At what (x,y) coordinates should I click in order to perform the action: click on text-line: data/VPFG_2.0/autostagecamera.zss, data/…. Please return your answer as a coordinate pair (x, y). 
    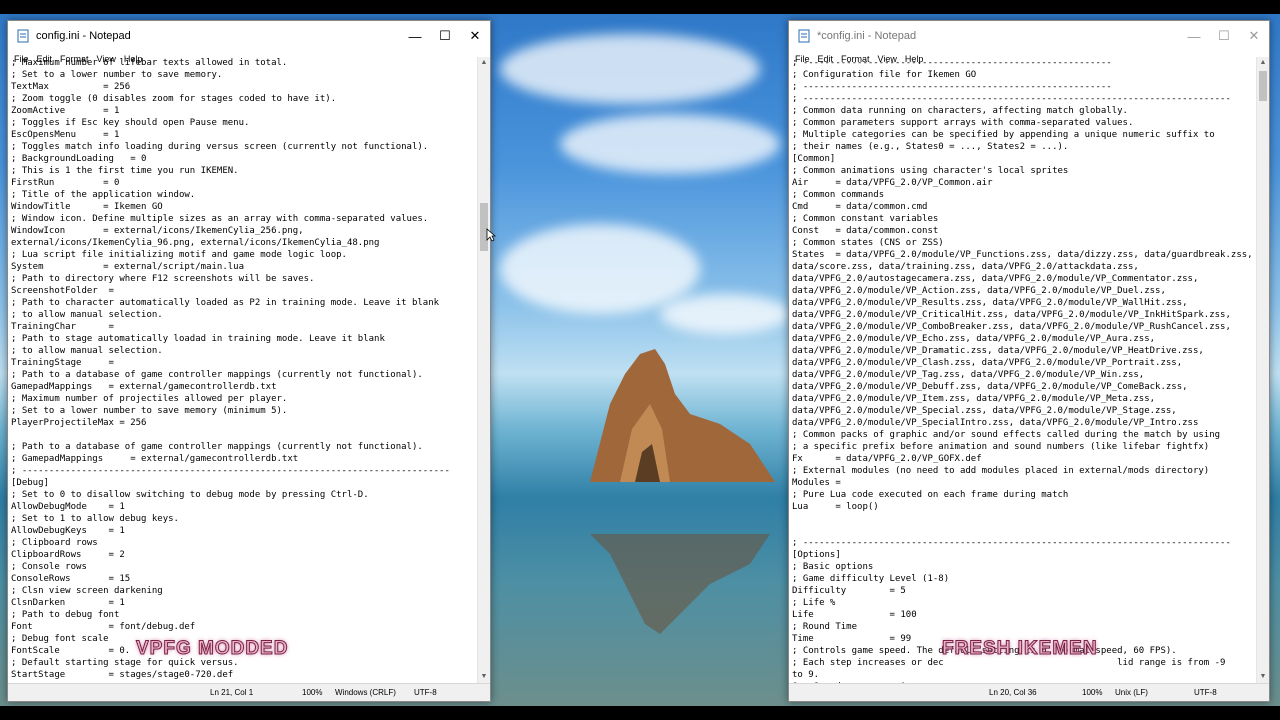
    Looking at the image, I should click on (995, 279).